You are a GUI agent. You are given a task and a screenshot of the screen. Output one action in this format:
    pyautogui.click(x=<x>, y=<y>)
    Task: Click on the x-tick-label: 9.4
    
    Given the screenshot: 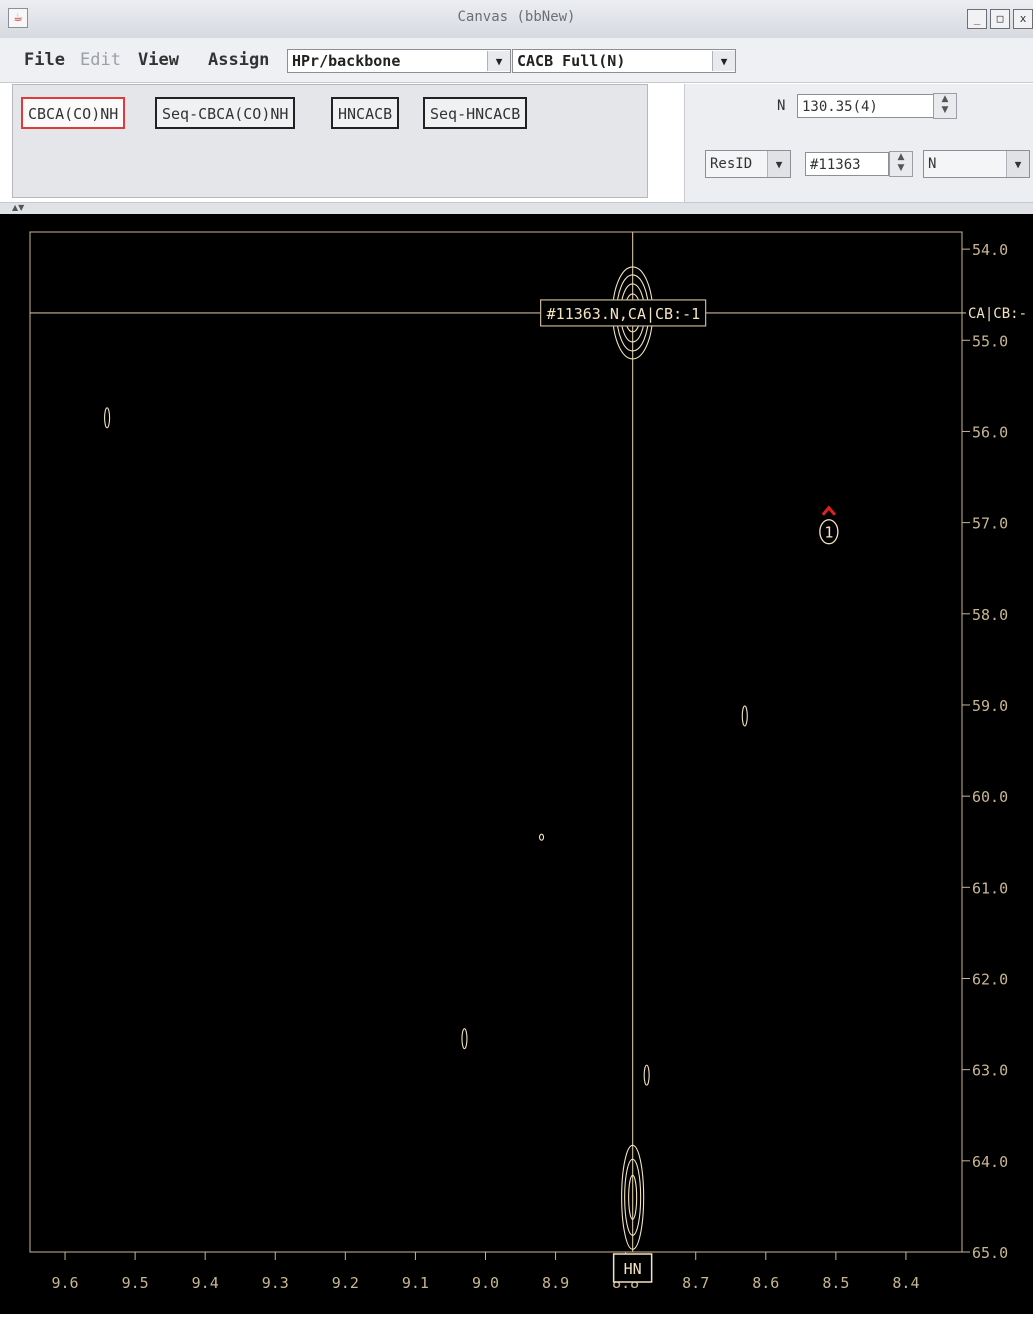 What is the action you would take?
    pyautogui.click(x=205, y=1283)
    